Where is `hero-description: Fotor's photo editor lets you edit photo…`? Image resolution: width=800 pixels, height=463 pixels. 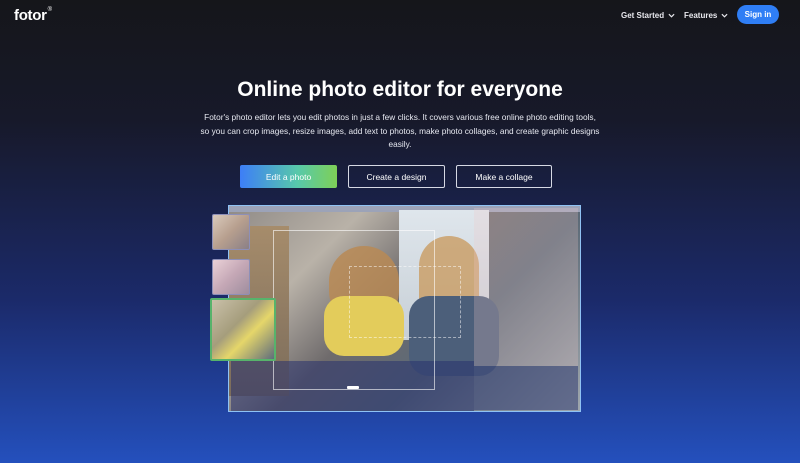
hero-description: Fotor's photo editor lets you edit photo… is located at coordinates (400, 130).